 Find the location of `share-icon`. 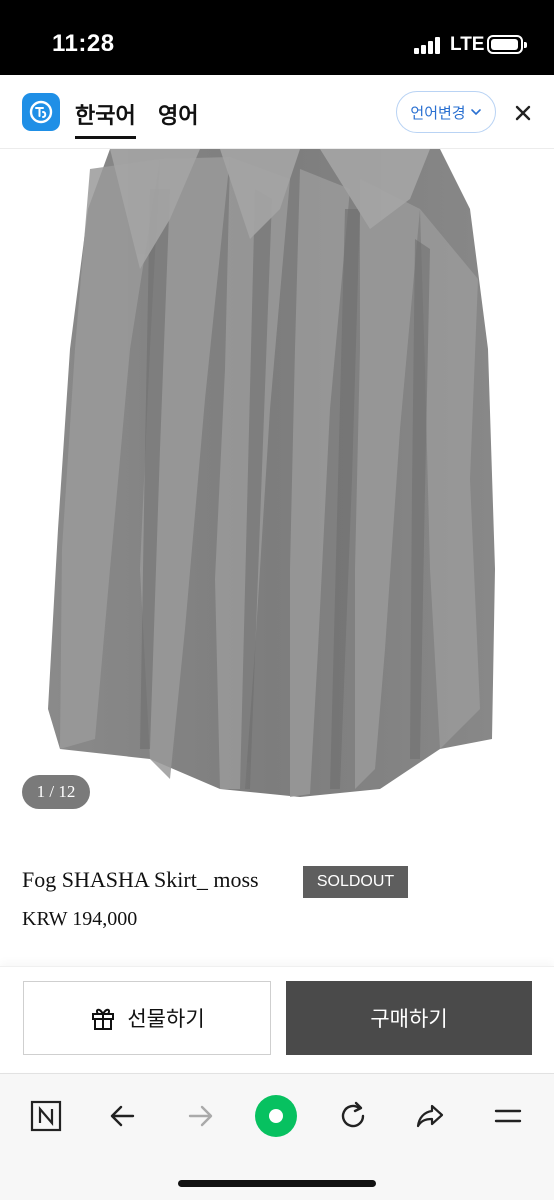

share-icon is located at coordinates (430, 1116).